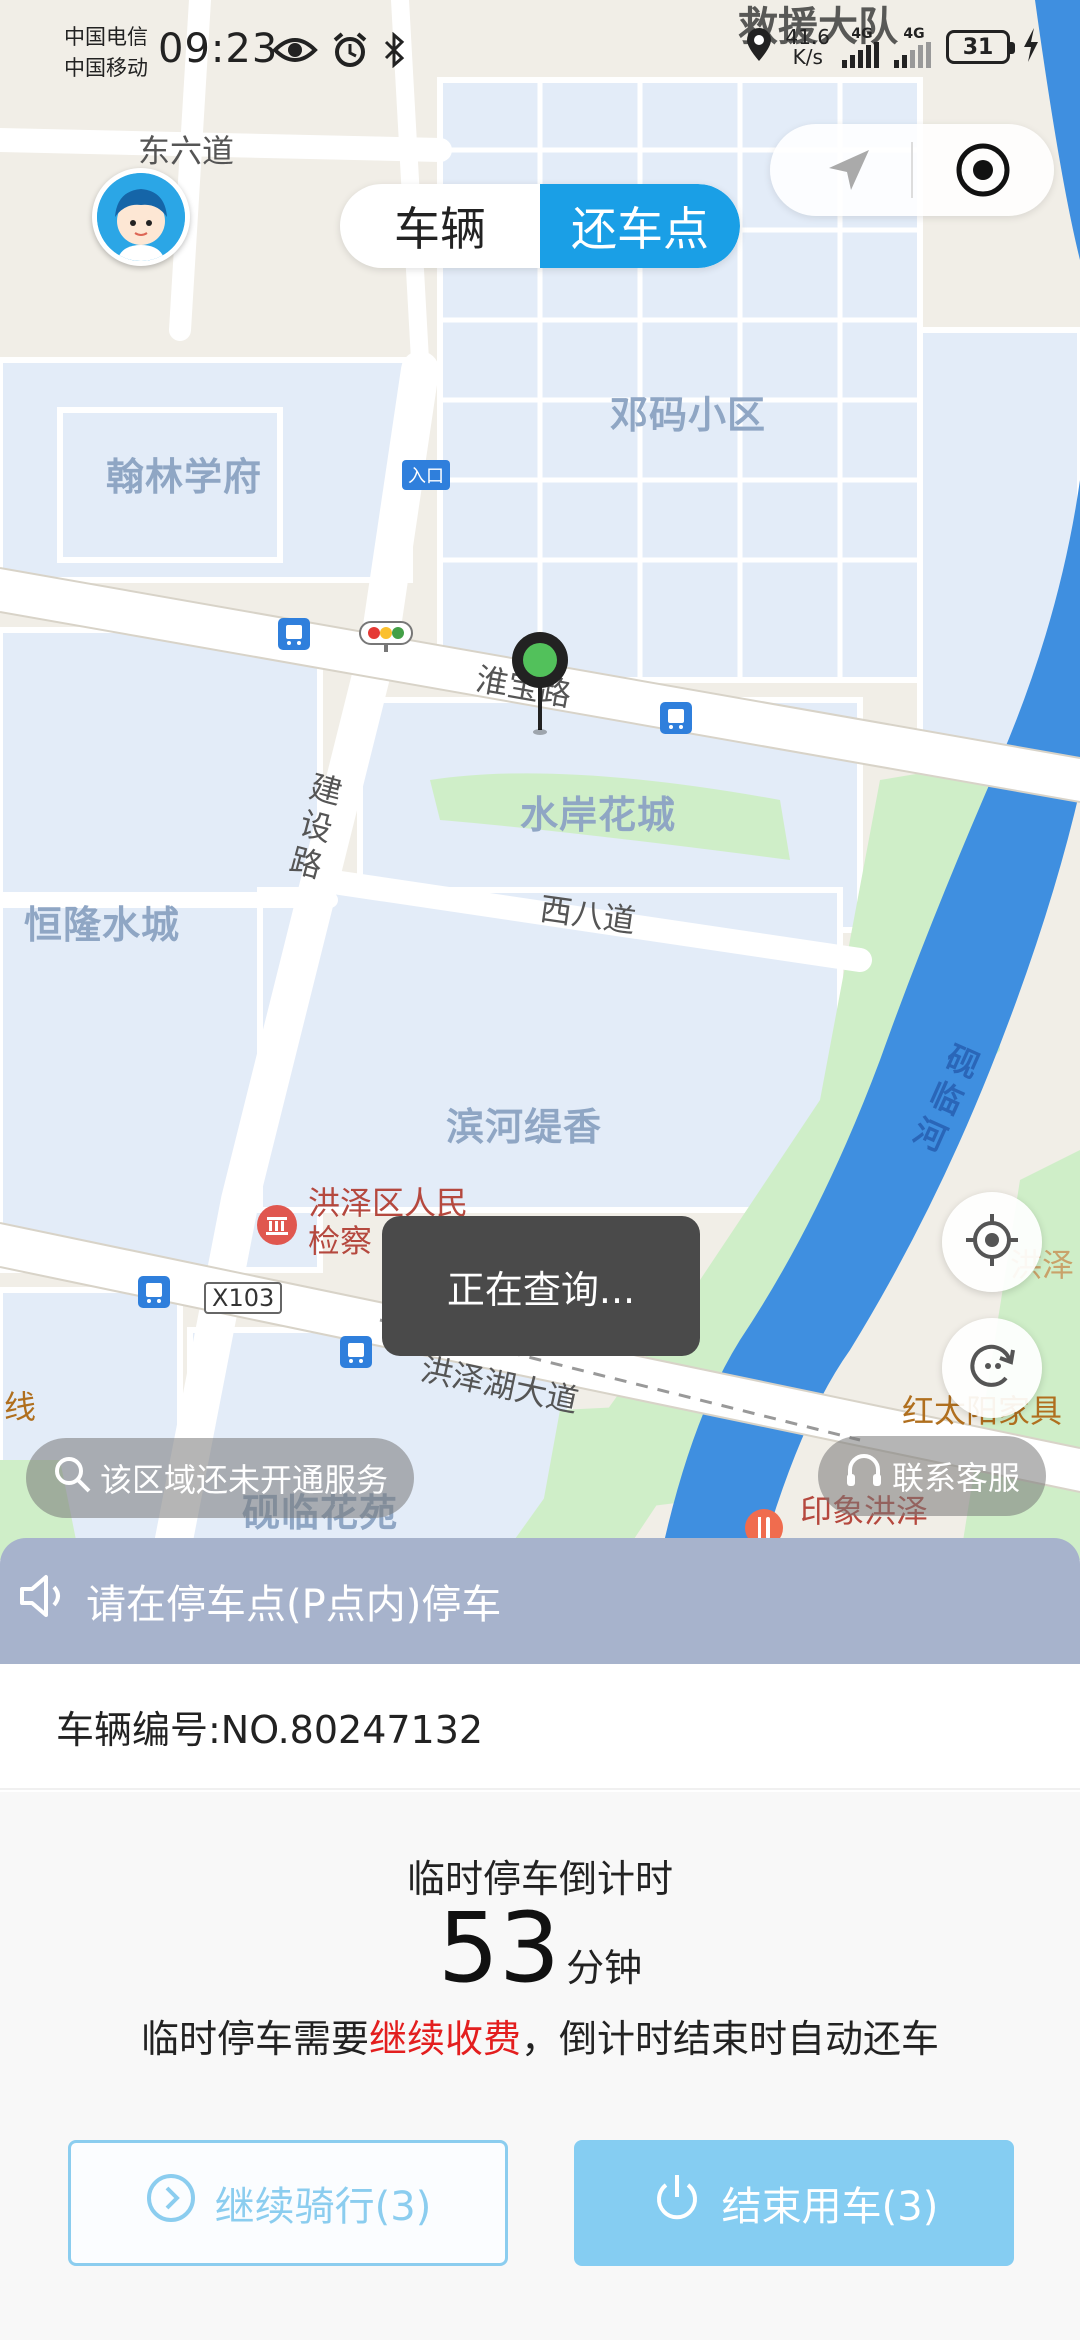 Image resolution: width=1080 pixels, height=2340 pixels. I want to click on countdown-note: 临时停车需要继续收费，倒计时结束时自动还车, so click(540, 2035).